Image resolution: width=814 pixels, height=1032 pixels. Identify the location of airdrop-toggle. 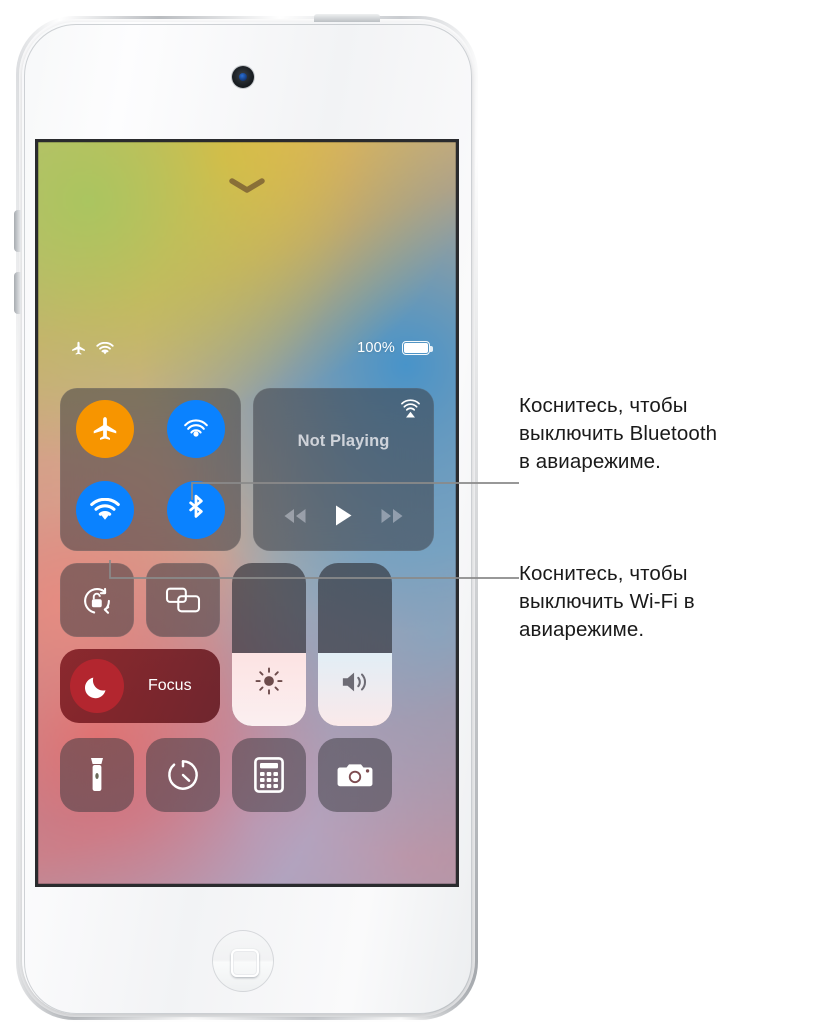
(195, 428).